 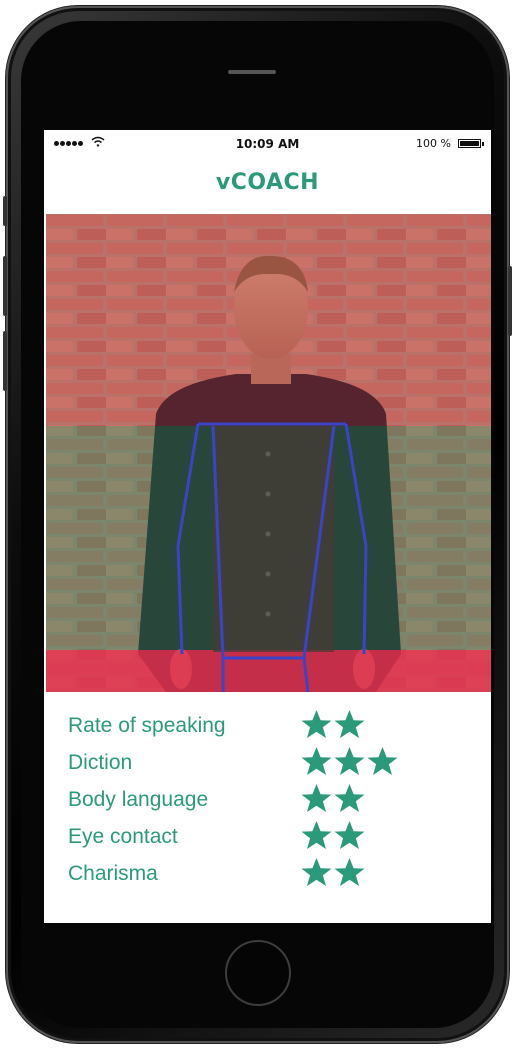 What do you see at coordinates (252, 72) in the screenshot?
I see `earpiece-speaker` at bounding box center [252, 72].